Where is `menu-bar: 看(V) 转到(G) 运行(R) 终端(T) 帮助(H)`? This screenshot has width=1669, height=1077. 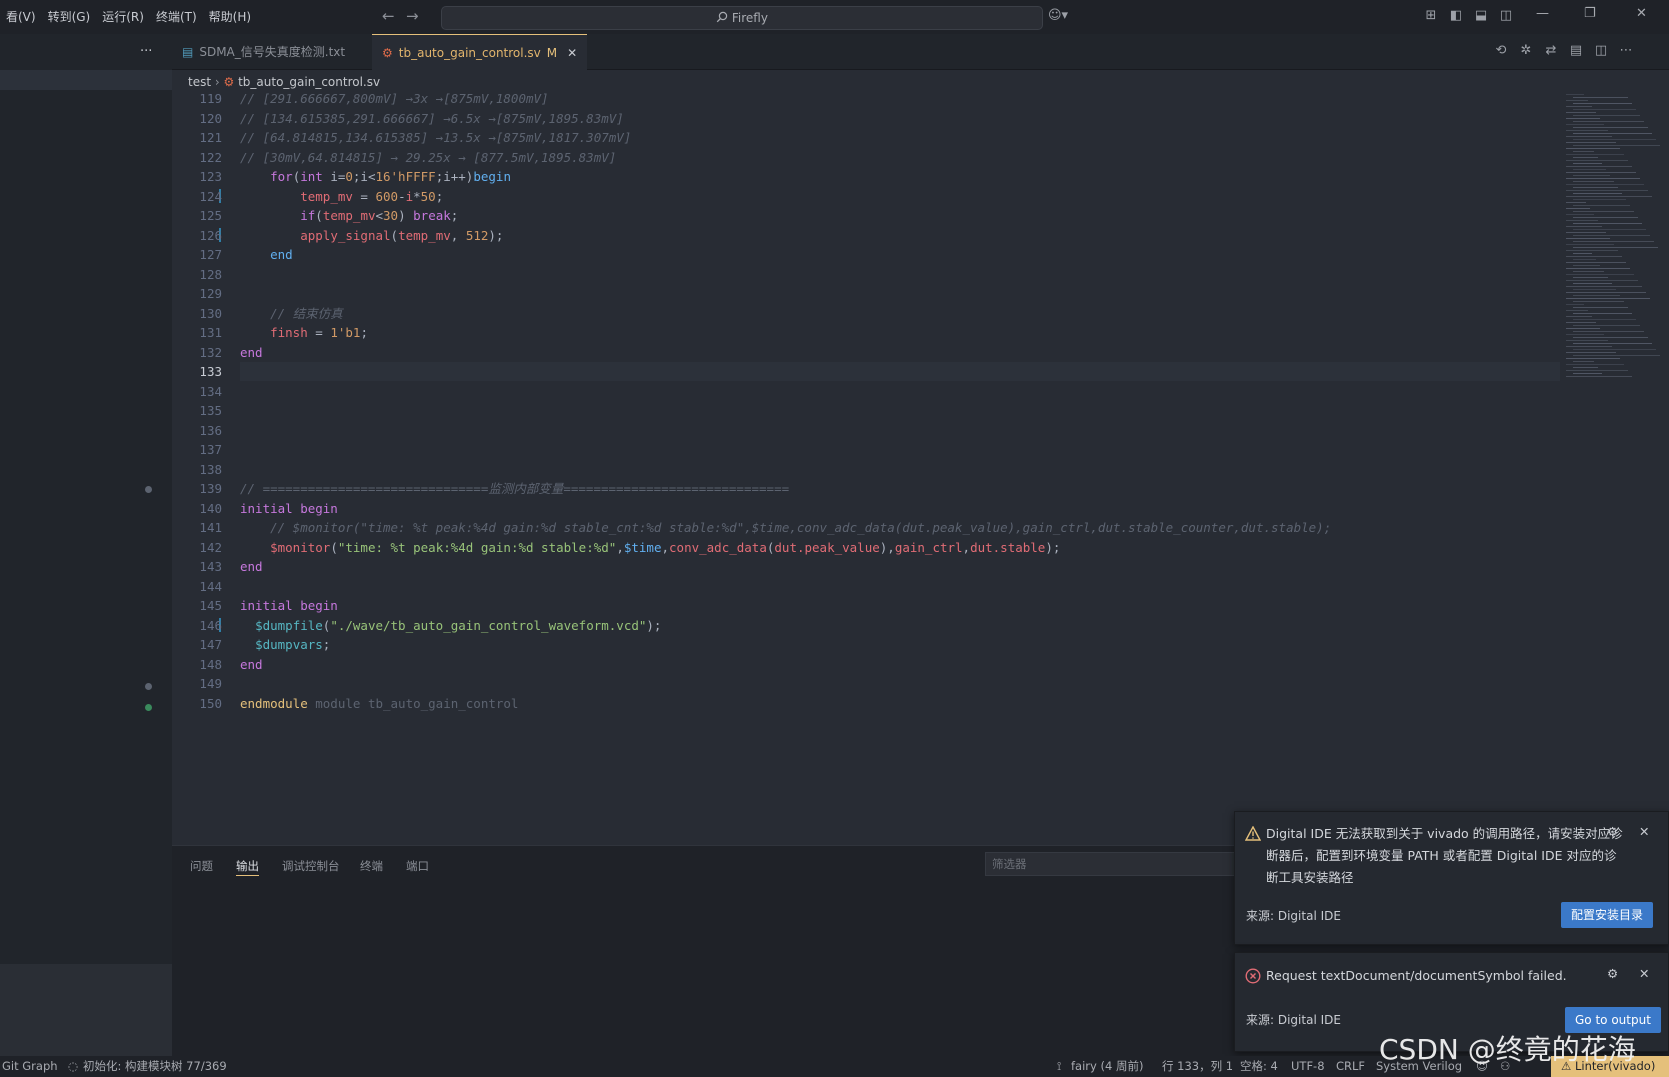
menu-bar: 看(V) 转到(G) 运行(R) 终端(T) 帮助(H) is located at coordinates (128, 17).